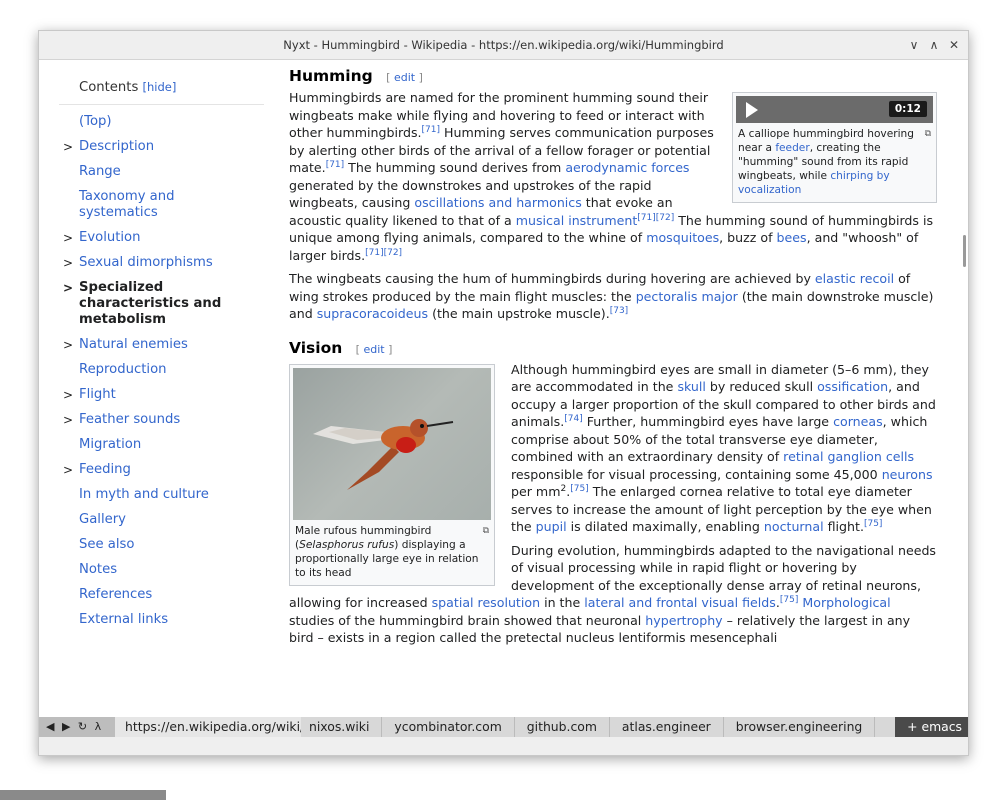  I want to click on toc-item-label: Range, so click(100, 171).